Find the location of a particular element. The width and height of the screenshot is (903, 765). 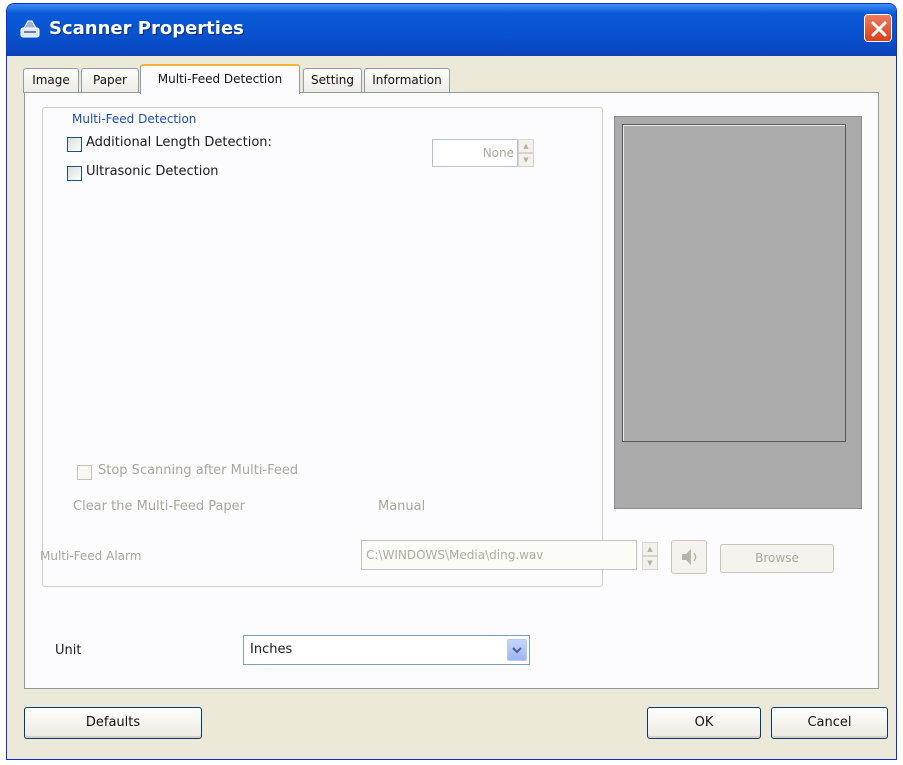

paper-preview-page is located at coordinates (734, 283).